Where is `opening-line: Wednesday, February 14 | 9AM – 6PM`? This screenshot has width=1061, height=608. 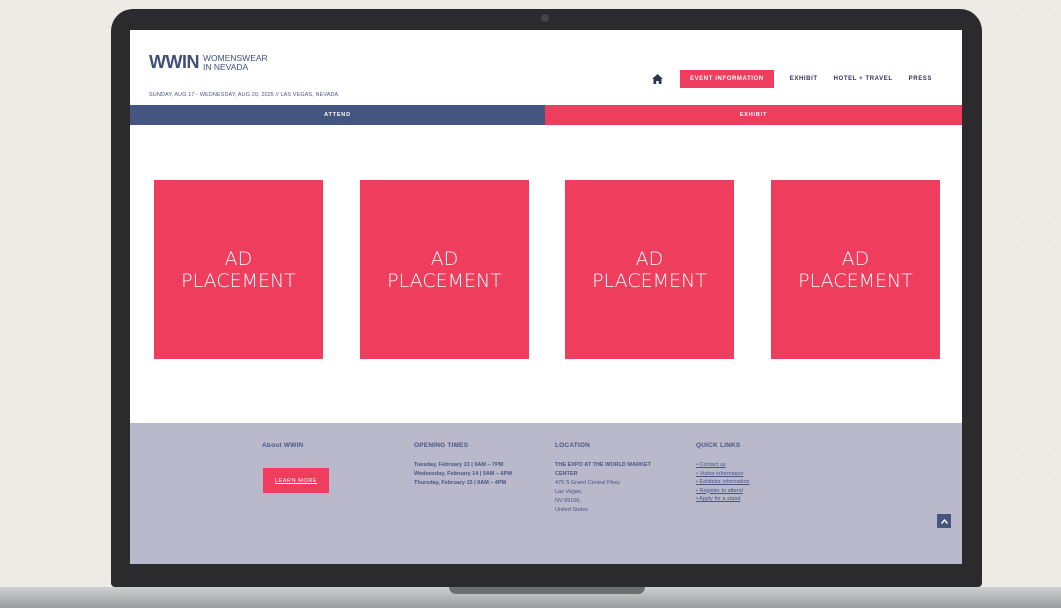
opening-line: Wednesday, February 14 | 9AM – 6PM is located at coordinates (463, 474).